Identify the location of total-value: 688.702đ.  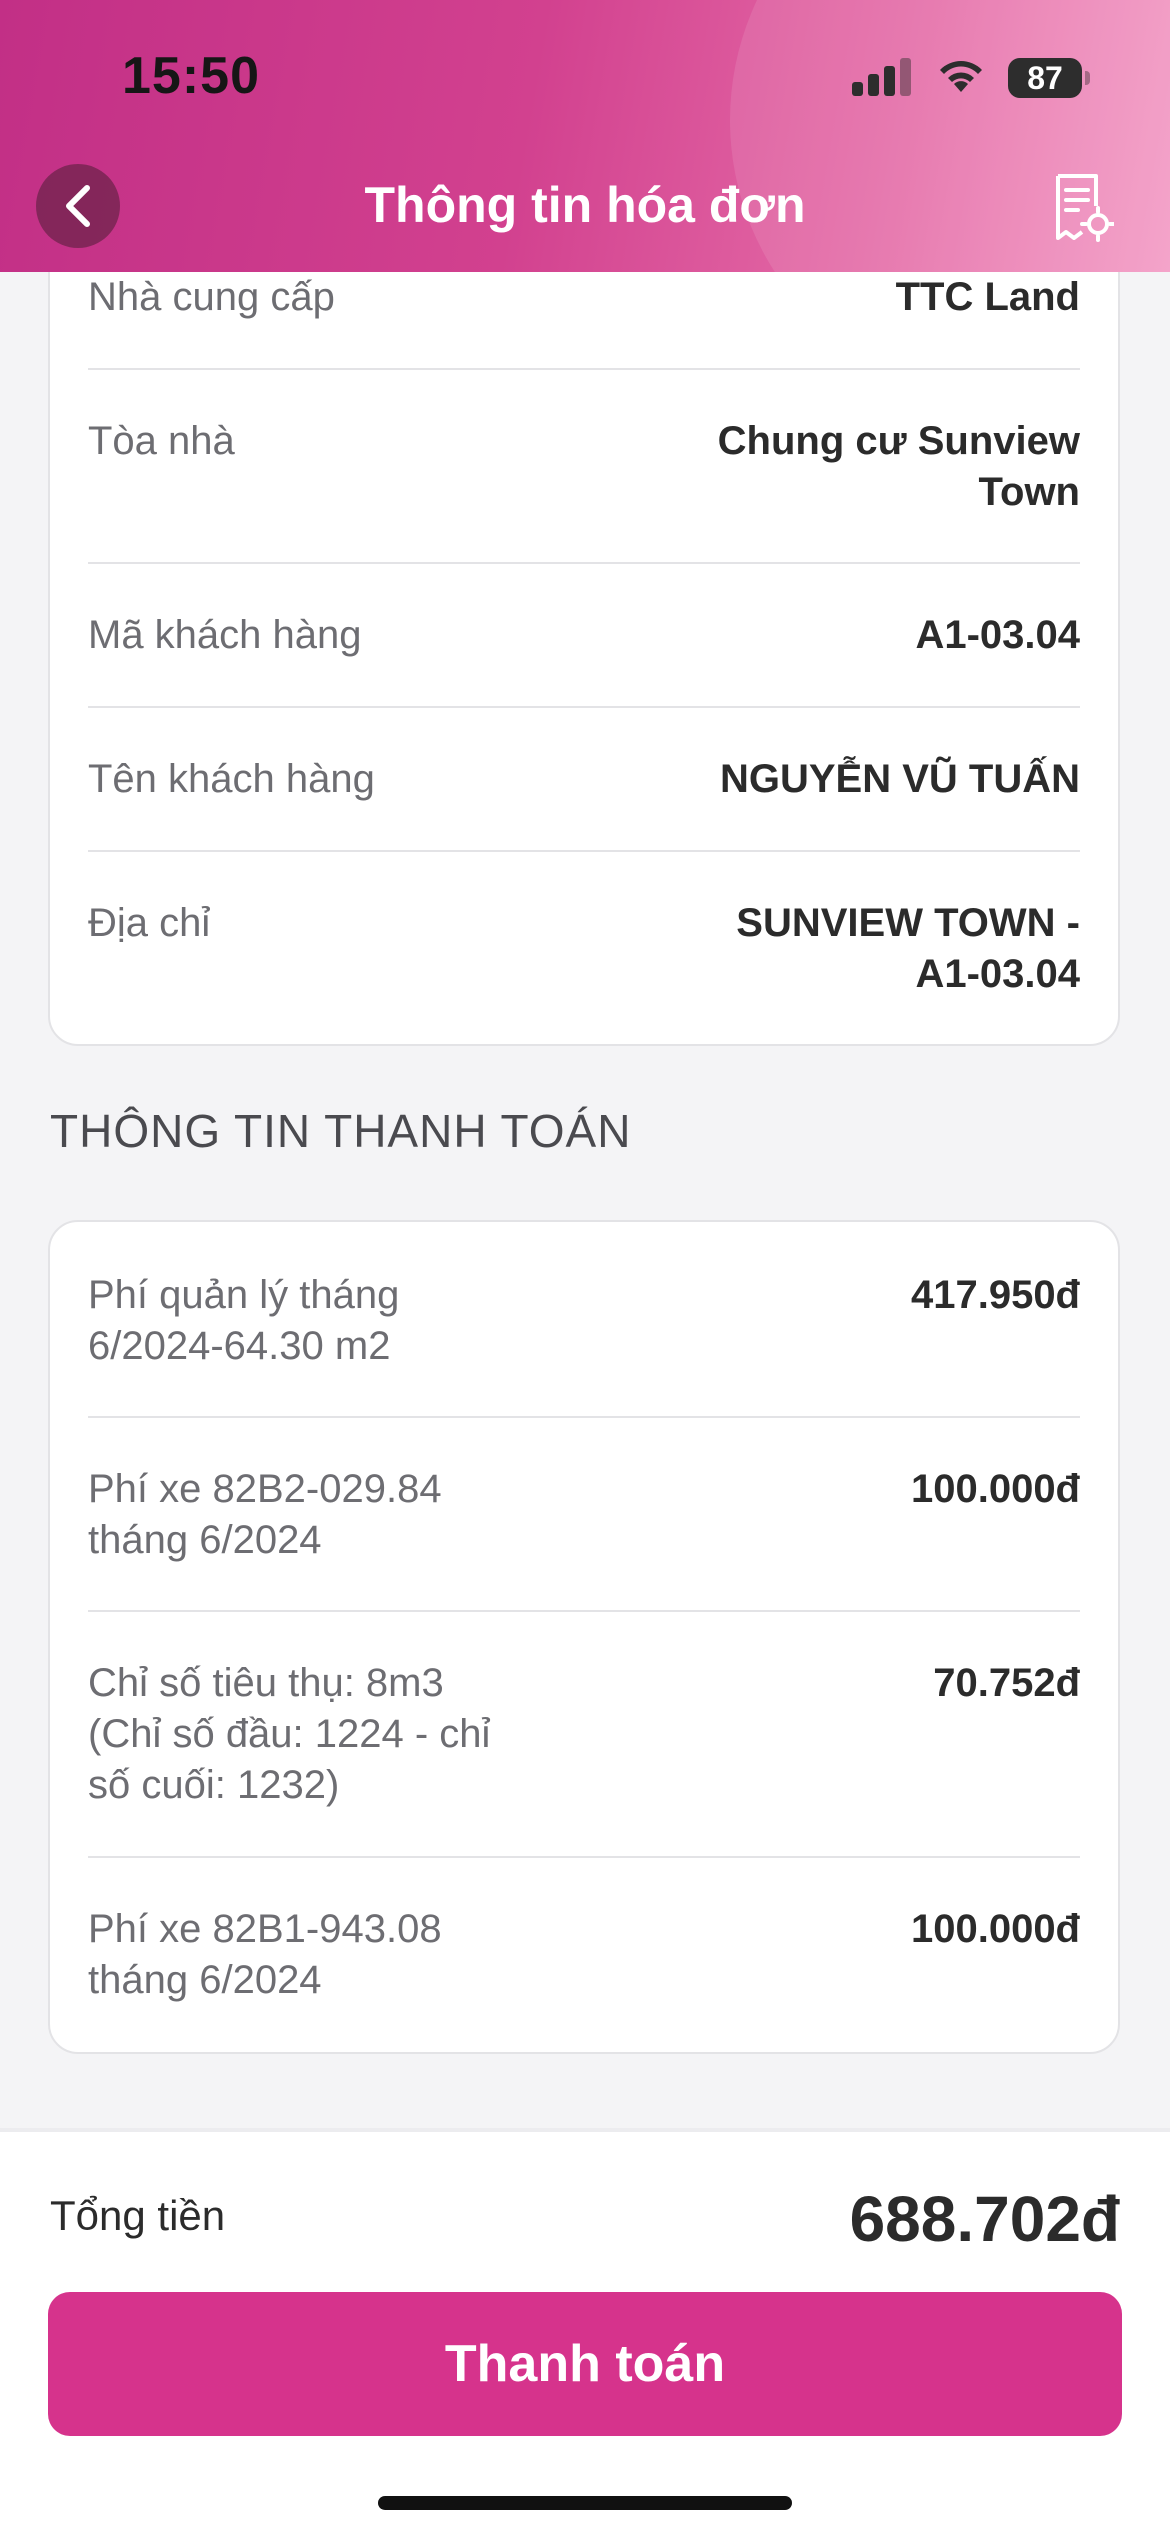
(984, 2219).